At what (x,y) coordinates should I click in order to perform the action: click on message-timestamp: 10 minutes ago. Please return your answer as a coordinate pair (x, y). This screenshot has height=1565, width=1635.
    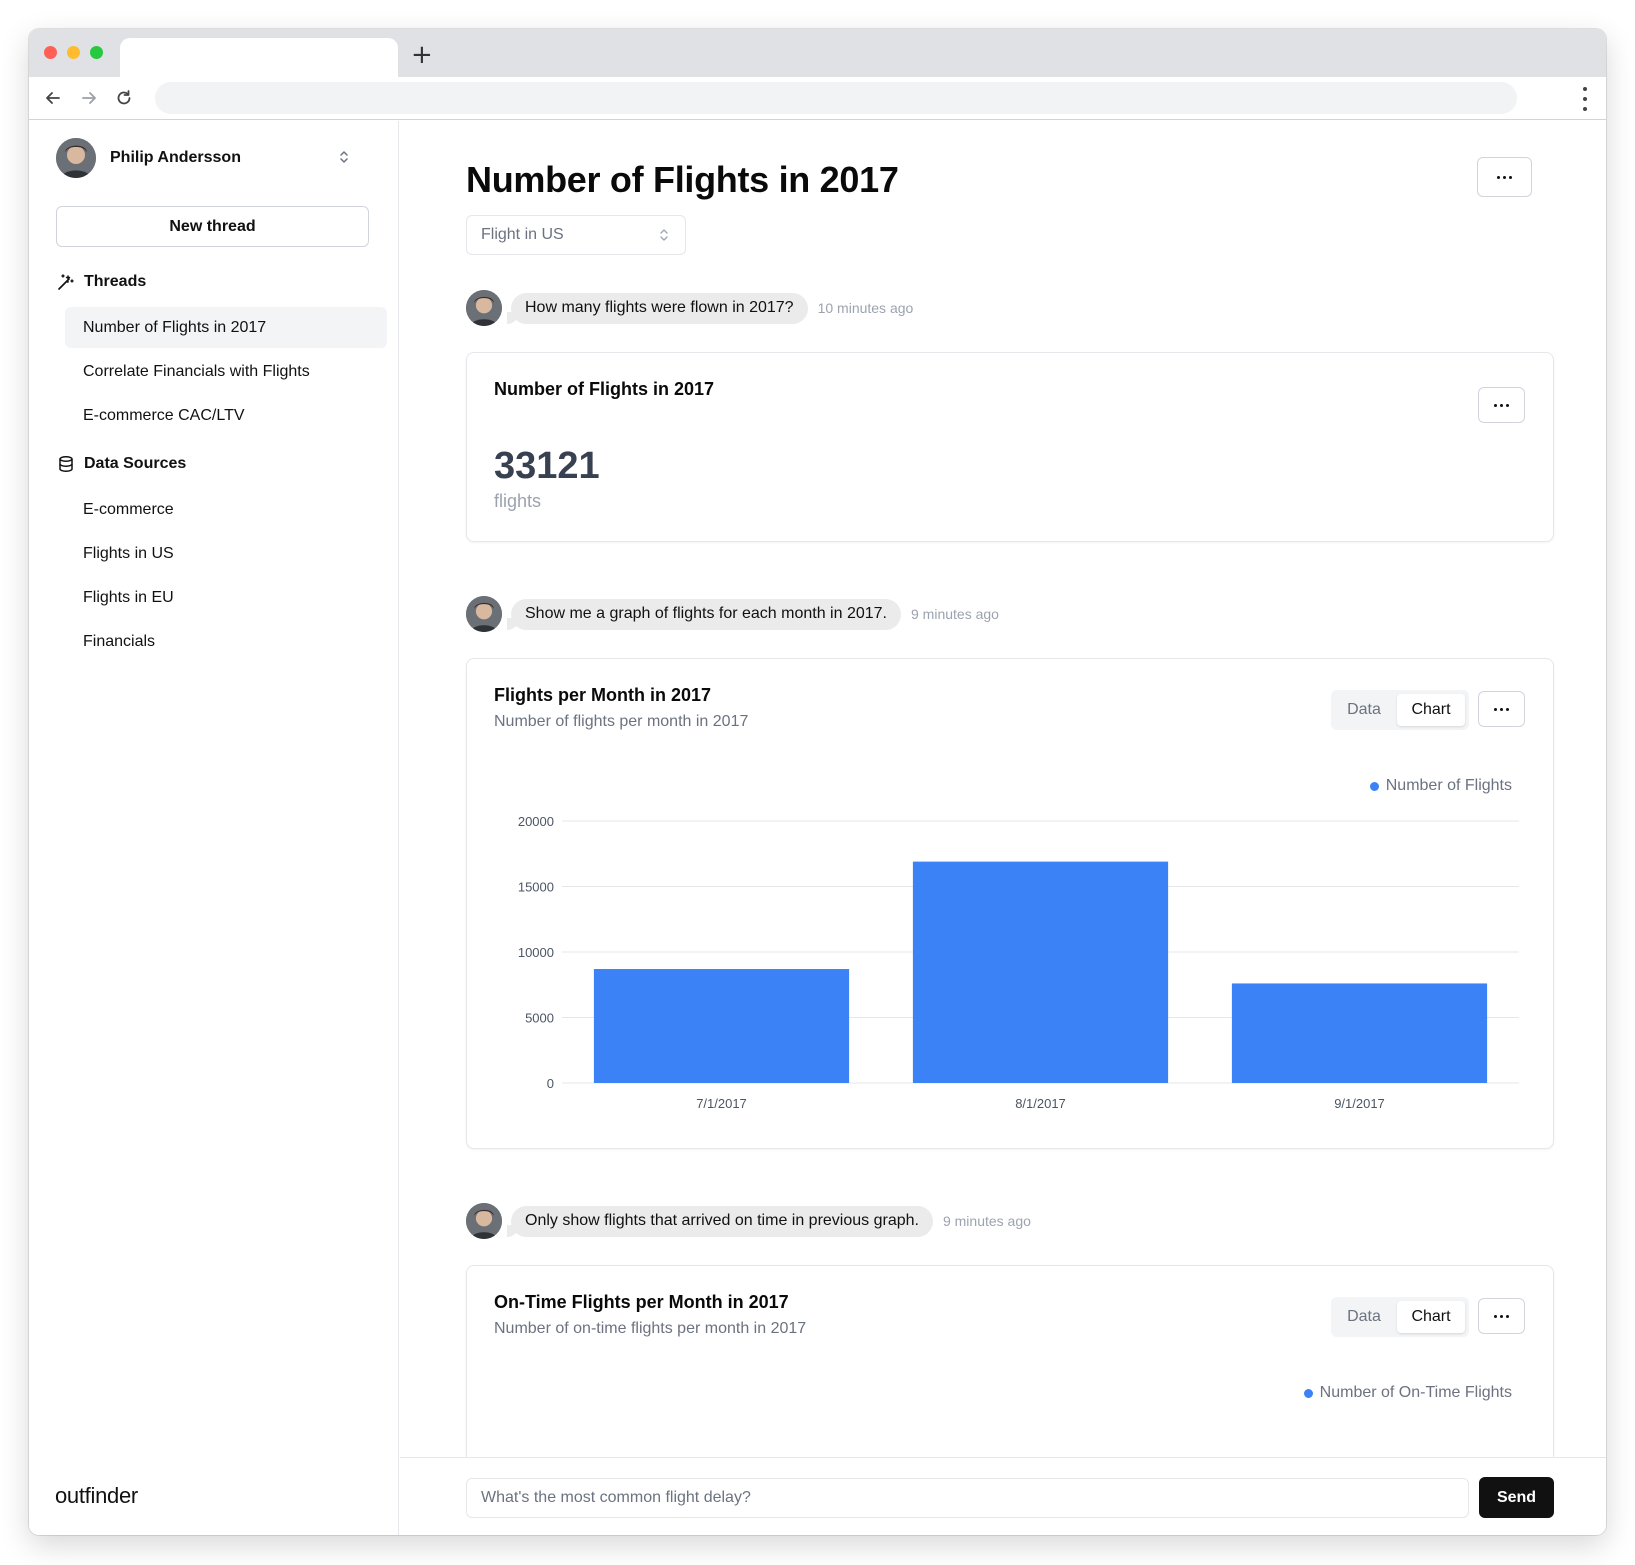
    Looking at the image, I should click on (865, 308).